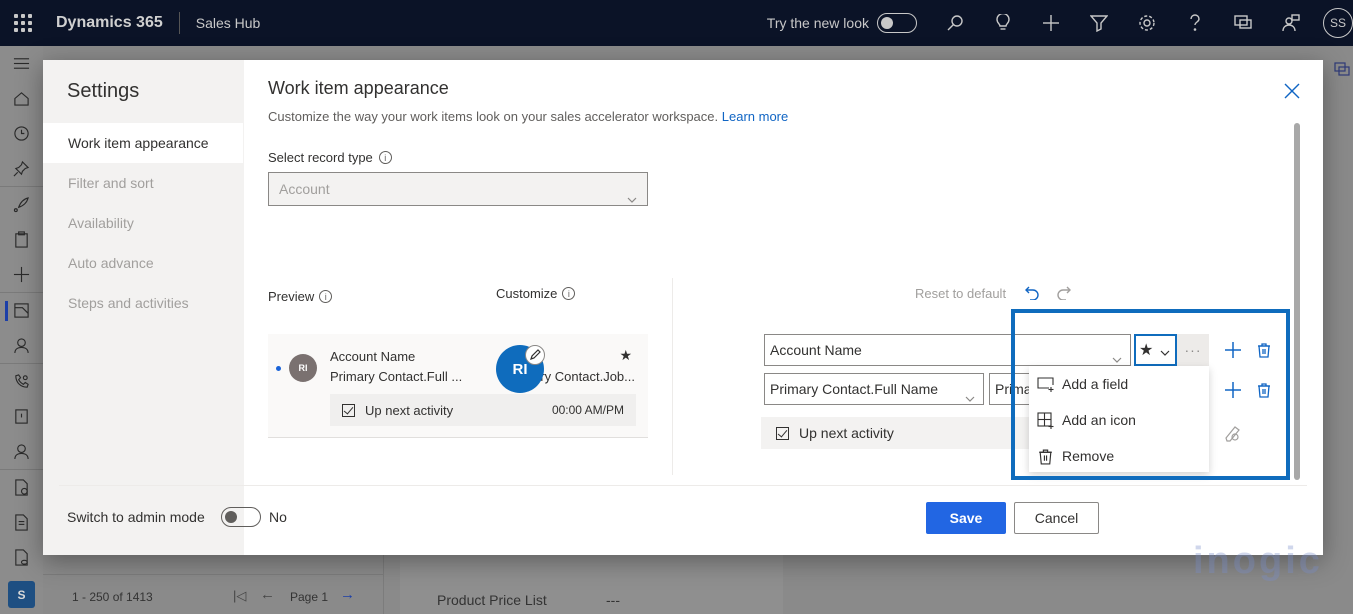  What do you see at coordinates (483, 410) in the screenshot?
I see `preview-activity: Up next activity 00:00 AM/PM` at bounding box center [483, 410].